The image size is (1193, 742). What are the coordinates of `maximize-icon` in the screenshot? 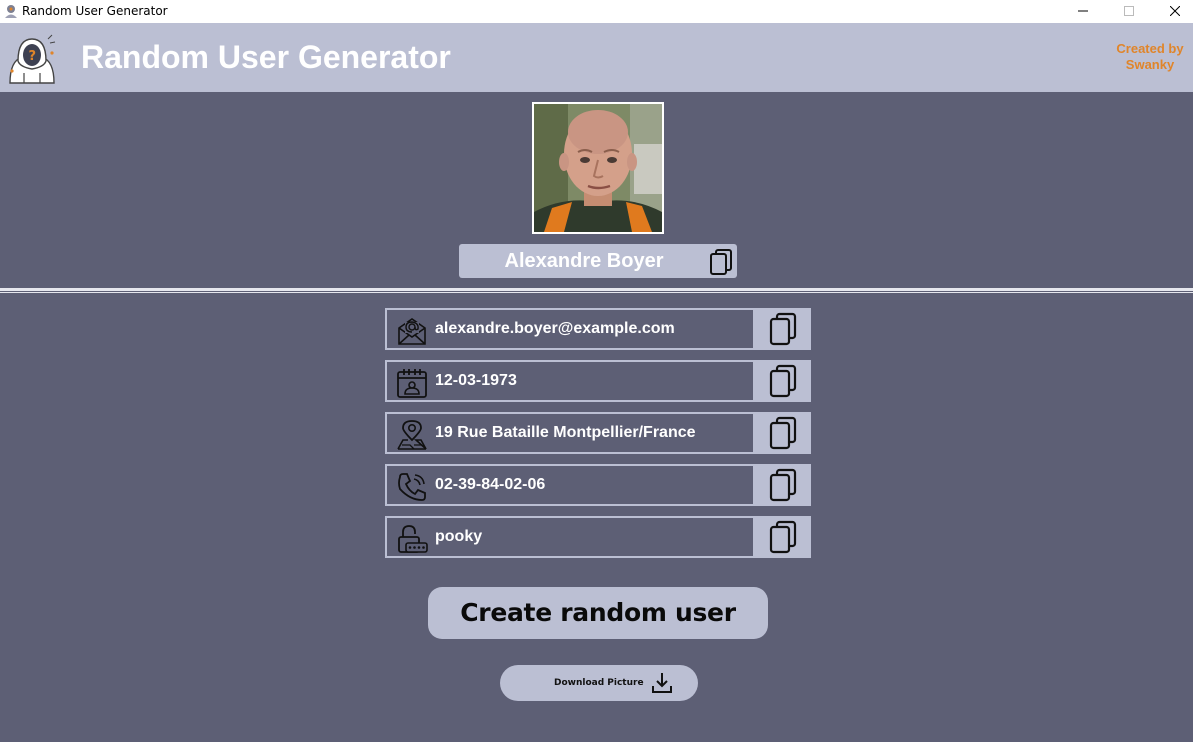 It's located at (1129, 11).